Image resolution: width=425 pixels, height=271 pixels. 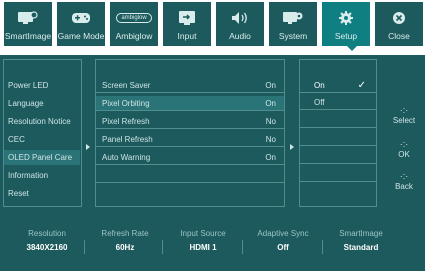 I want to click on left-menu-item-power-led: Power LED, so click(x=42, y=85).